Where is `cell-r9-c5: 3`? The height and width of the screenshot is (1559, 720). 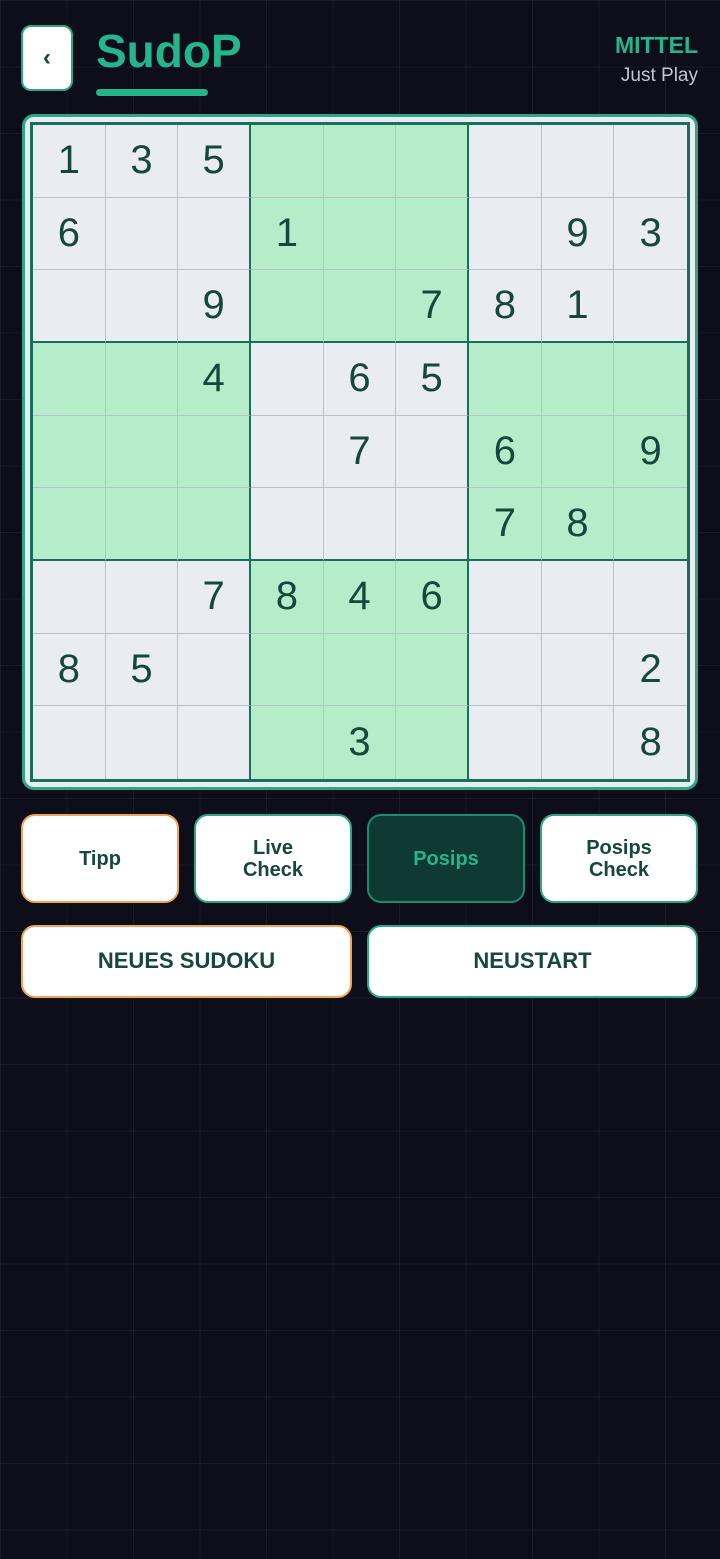
cell-r9-c5: 3 is located at coordinates (360, 742).